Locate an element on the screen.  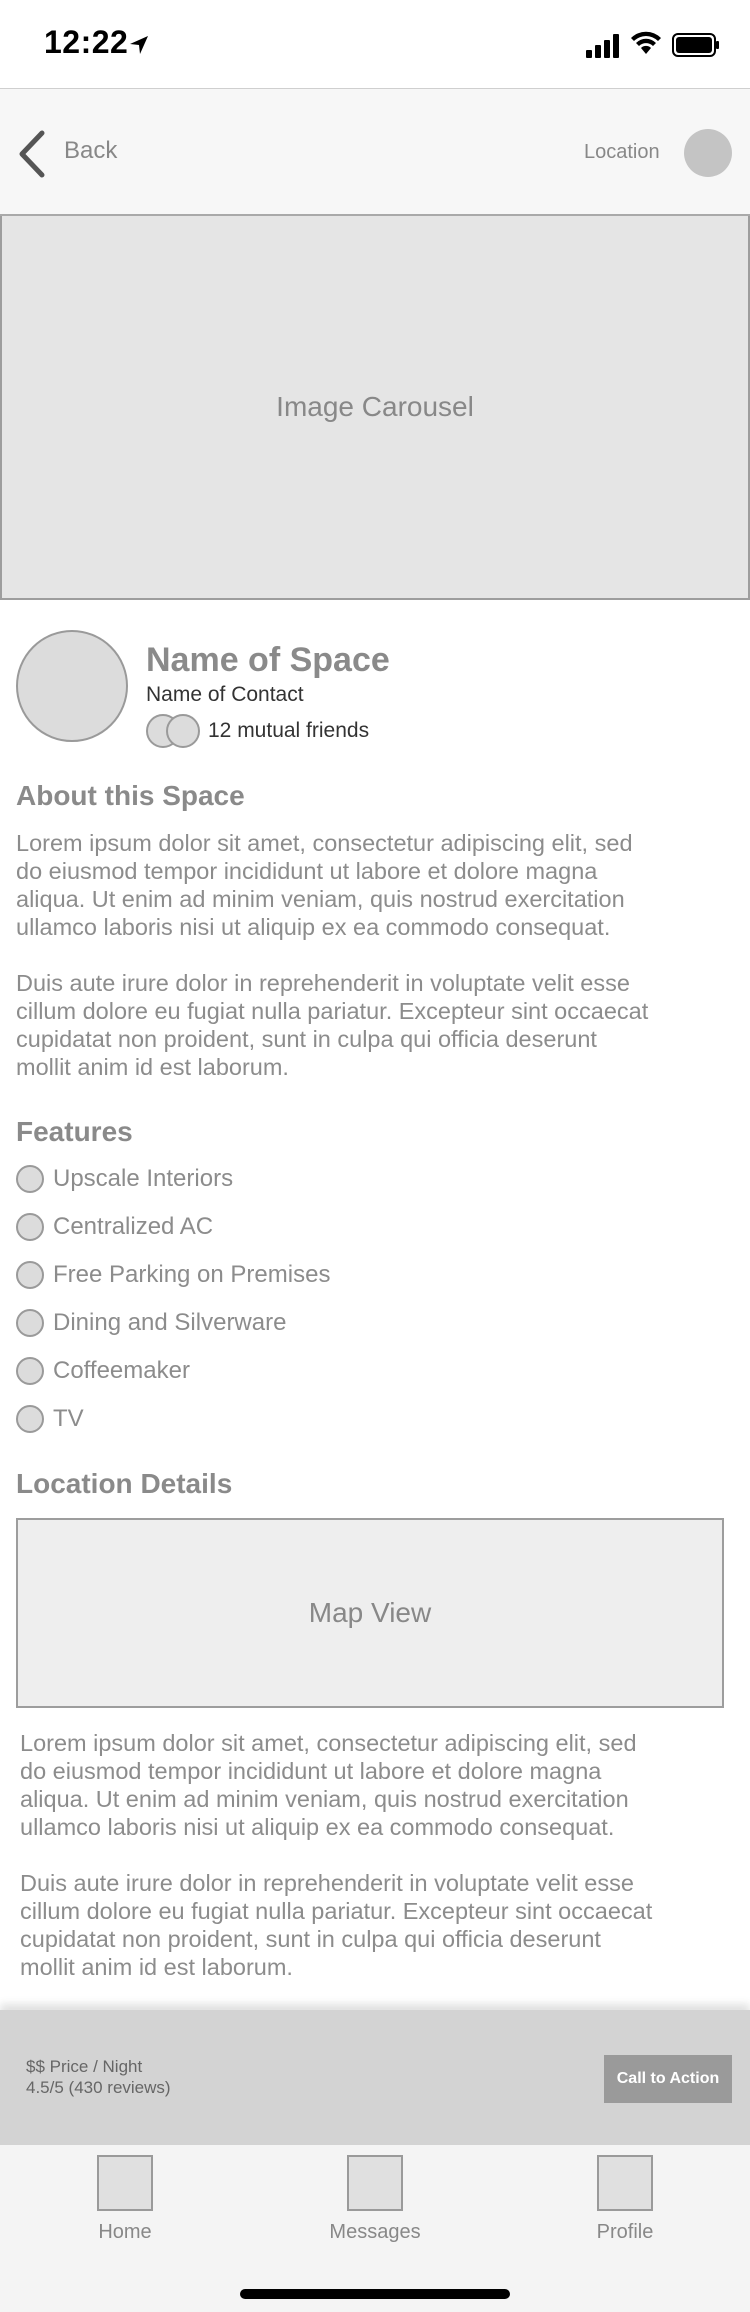
tab-profile: Profile is located at coordinates (625, 2210).